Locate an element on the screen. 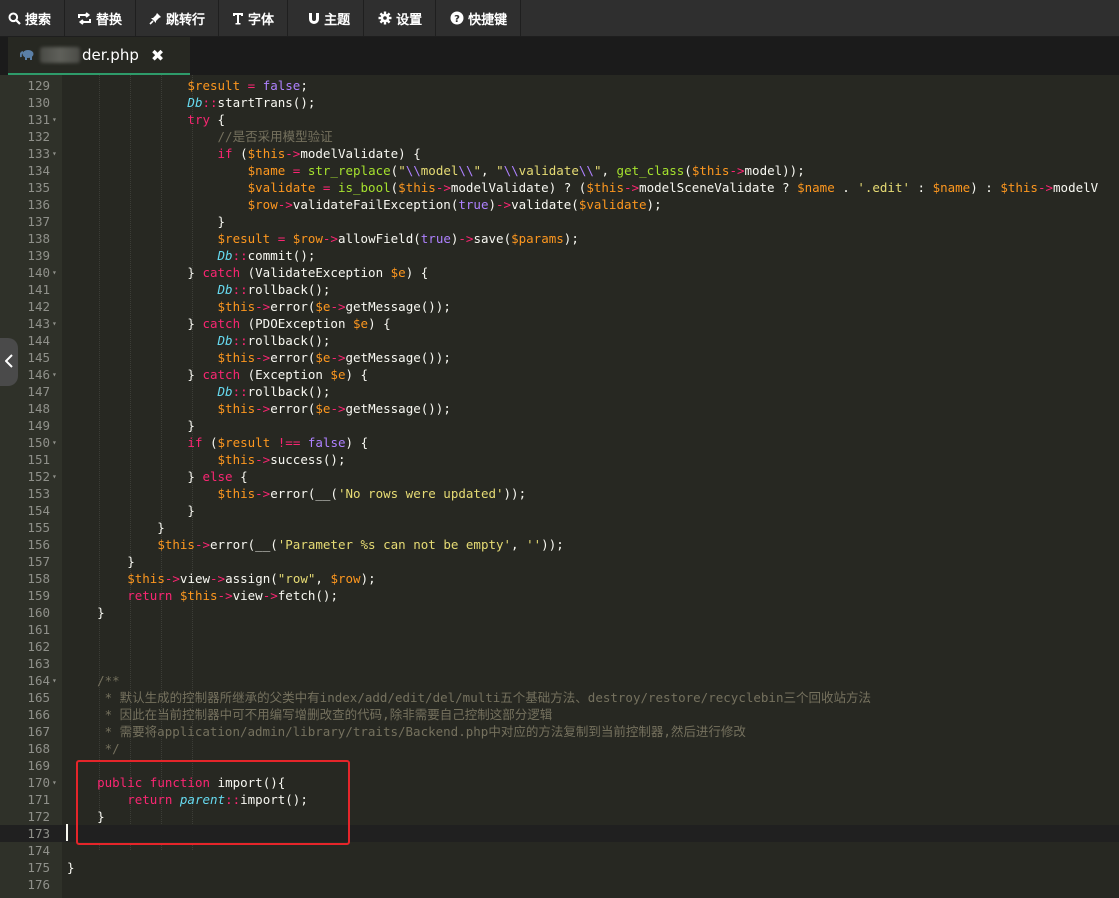 The height and width of the screenshot is (898, 1119). file-tab: der.php ✖ is located at coordinates (99, 56).